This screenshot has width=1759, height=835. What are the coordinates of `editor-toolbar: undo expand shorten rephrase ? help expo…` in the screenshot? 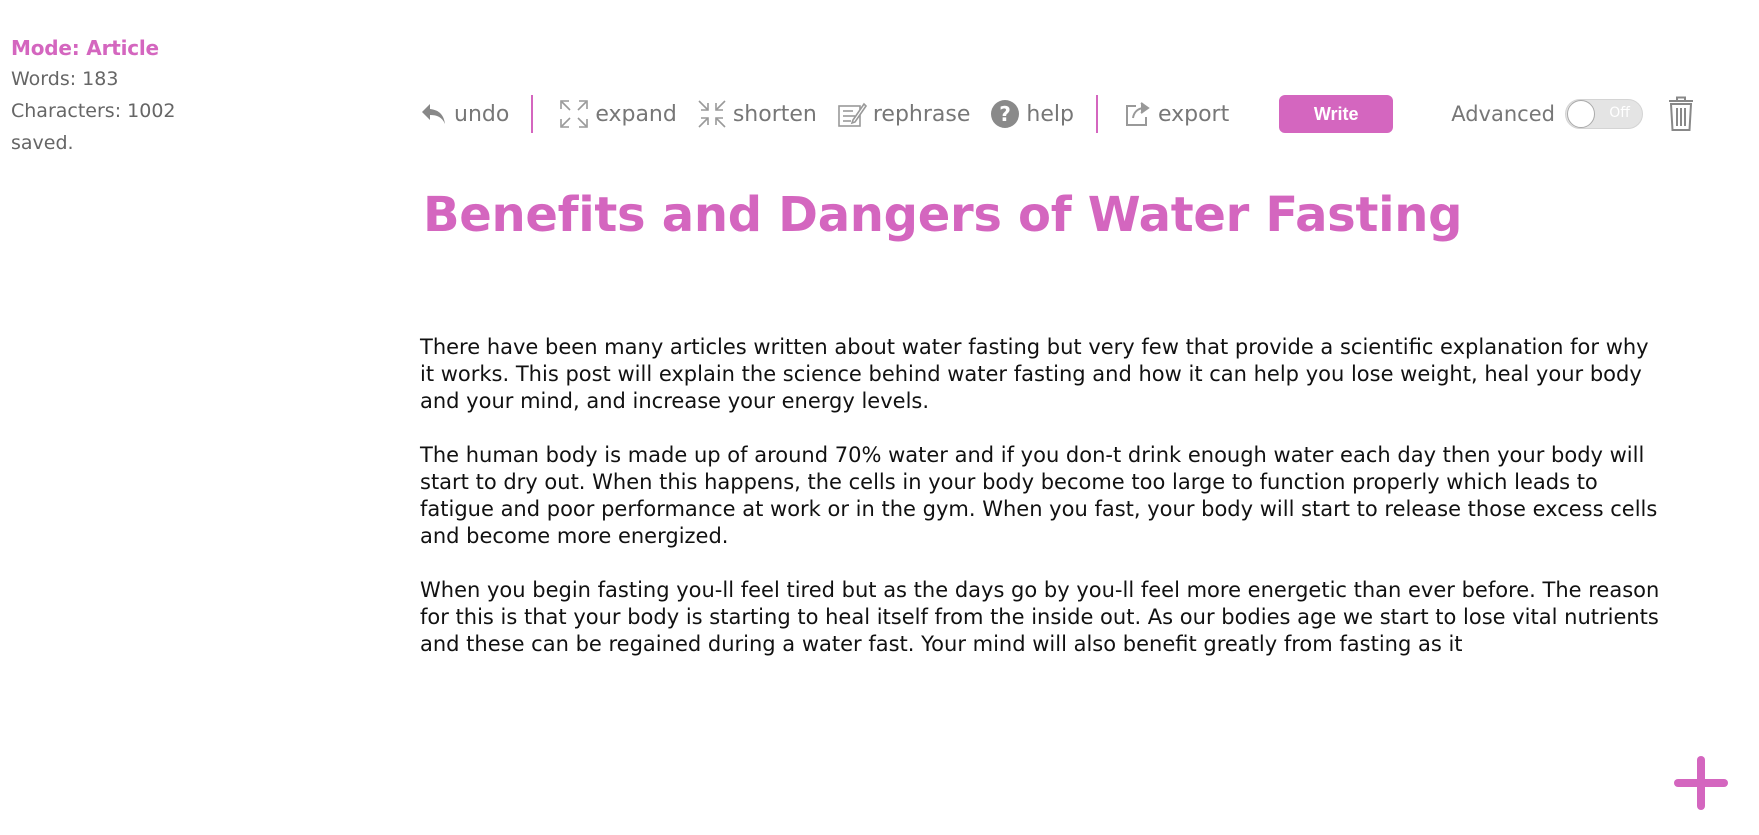 It's located at (1057, 114).